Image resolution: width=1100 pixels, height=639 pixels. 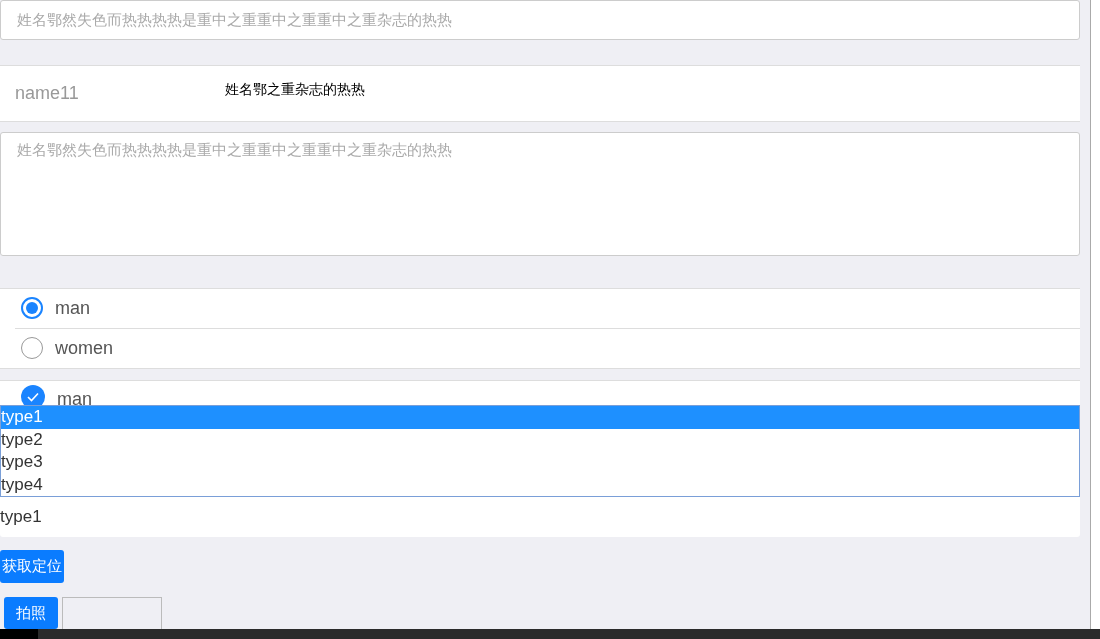 I want to click on radio-label: women, so click(x=84, y=348).